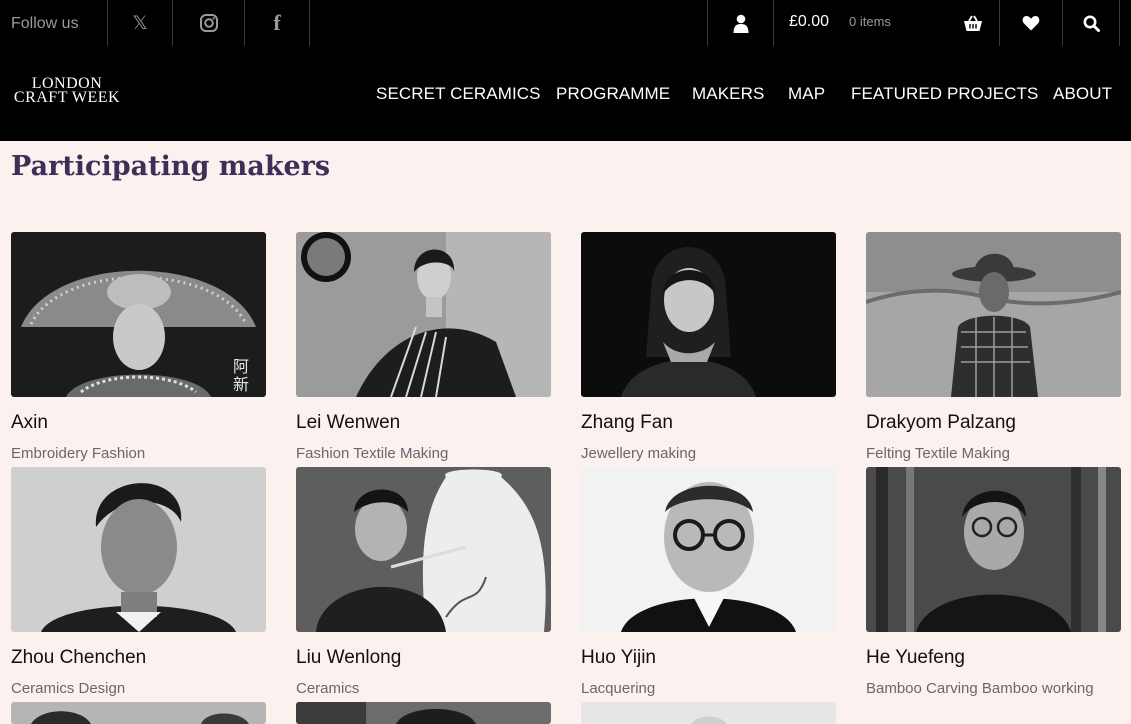 The width and height of the screenshot is (1131, 724). I want to click on facebook-link: f, so click(277, 23).